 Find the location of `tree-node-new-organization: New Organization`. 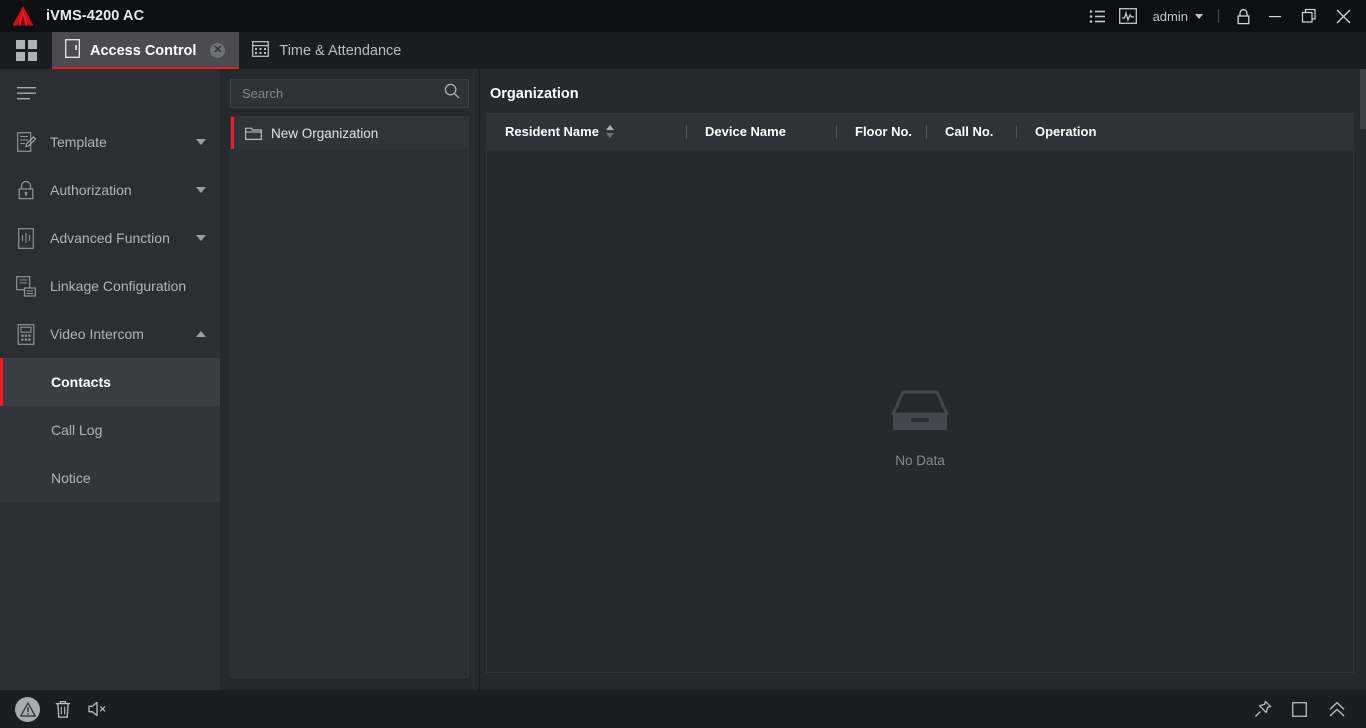

tree-node-new-organization: New Organization is located at coordinates (349, 133).